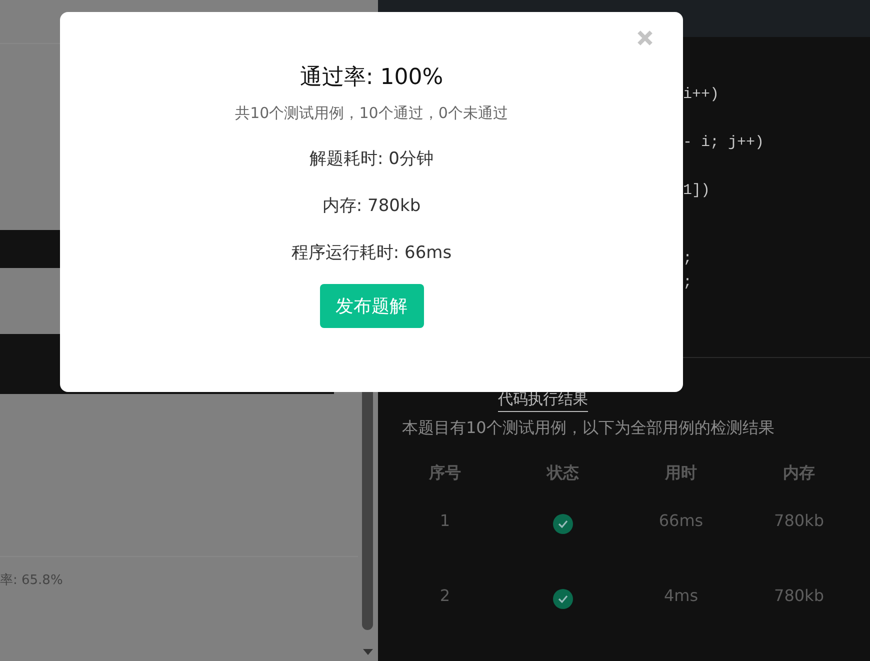  Describe the element at coordinates (368, 652) in the screenshot. I see `scroll-down-icon` at that location.